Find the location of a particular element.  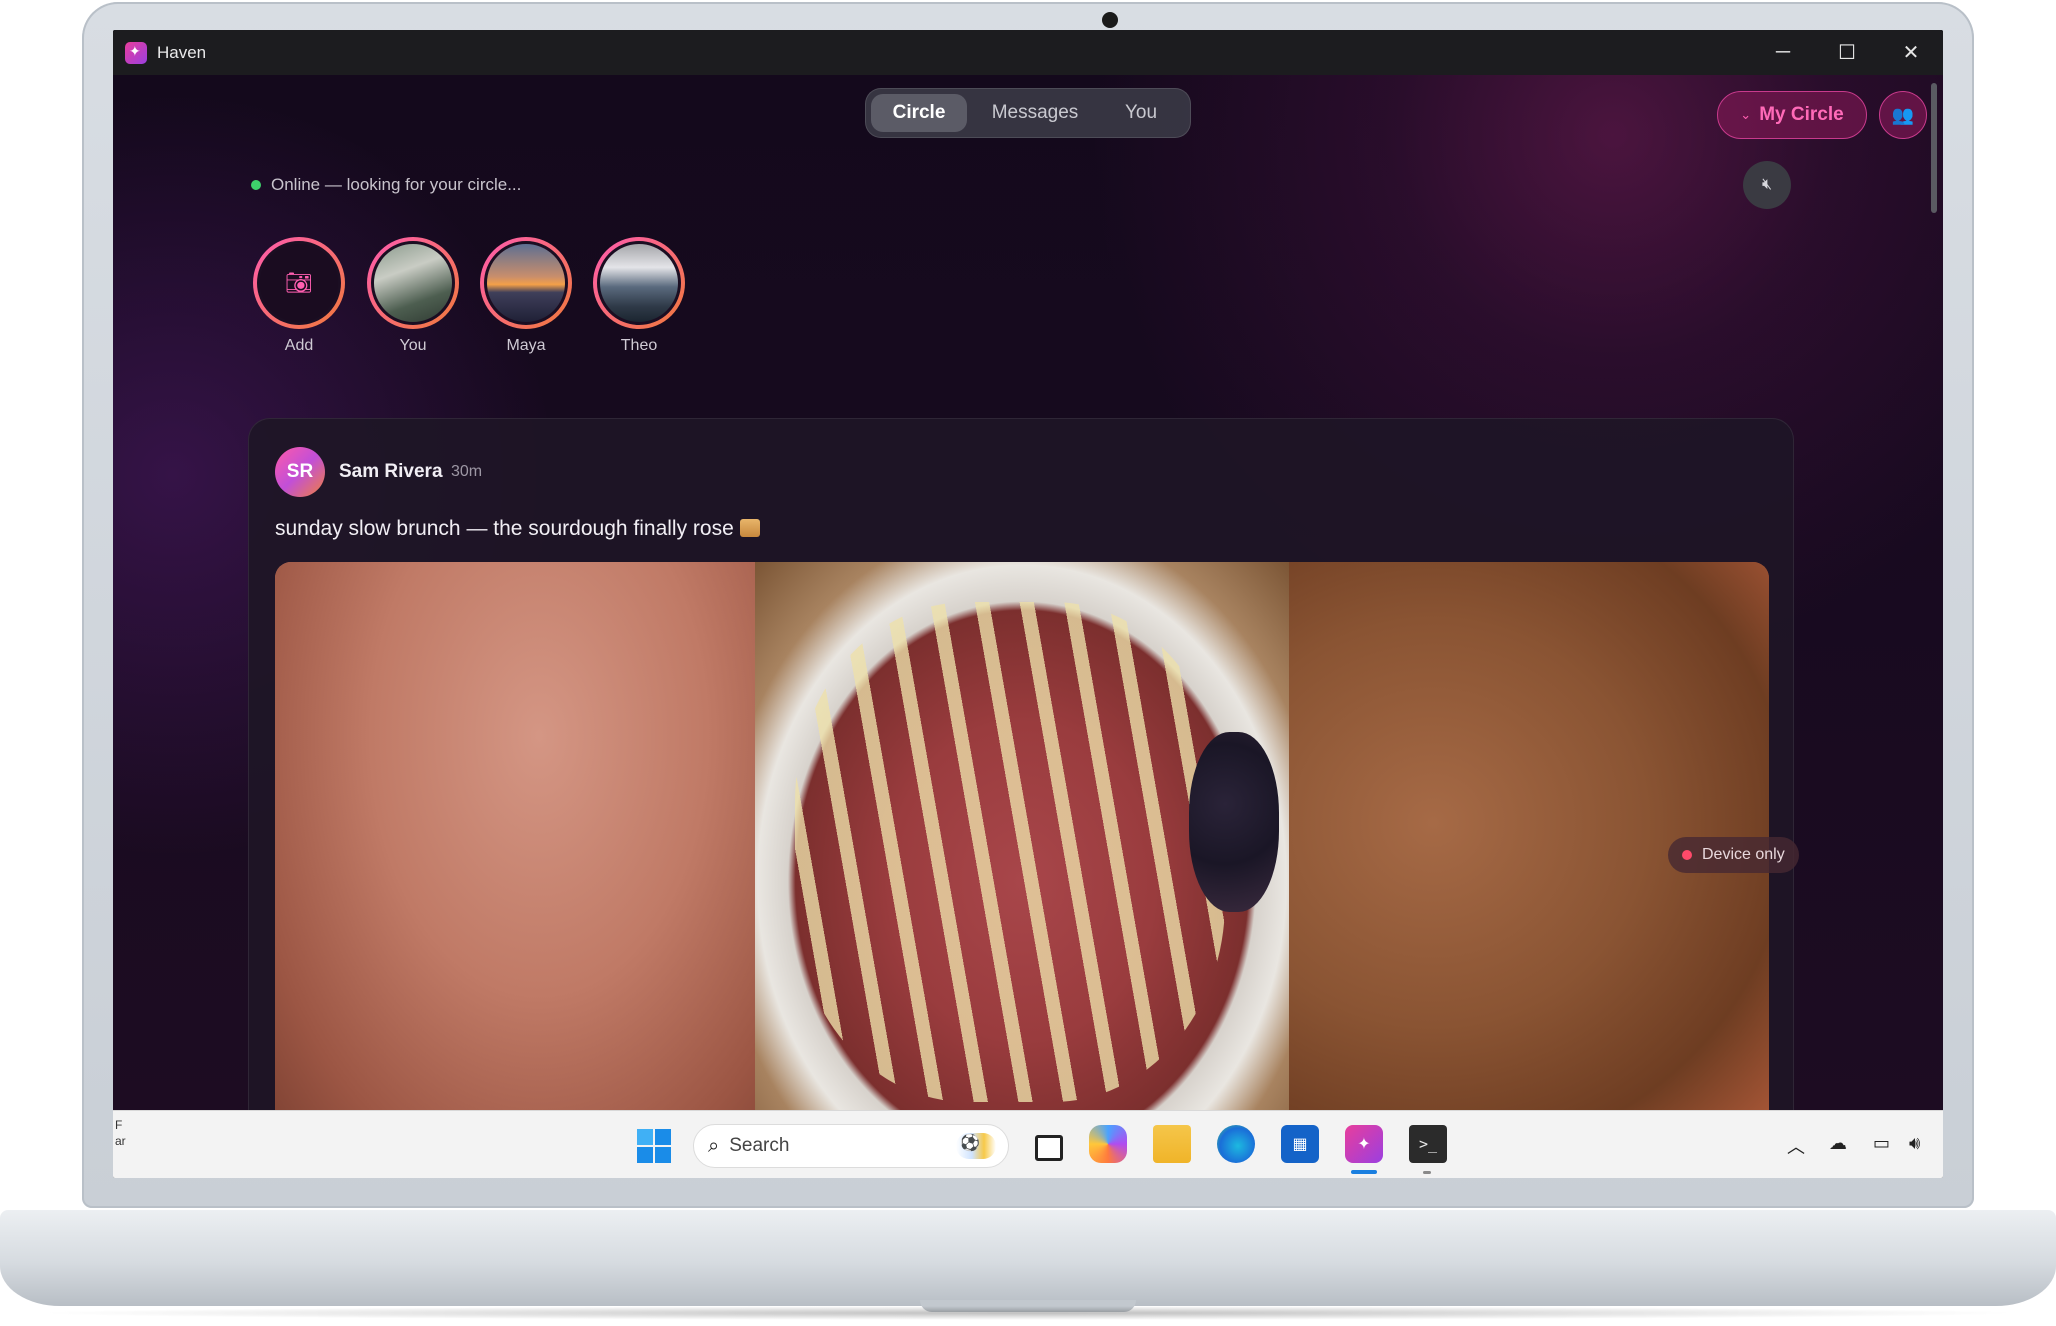

edge-browser-icon is located at coordinates (1236, 1144).